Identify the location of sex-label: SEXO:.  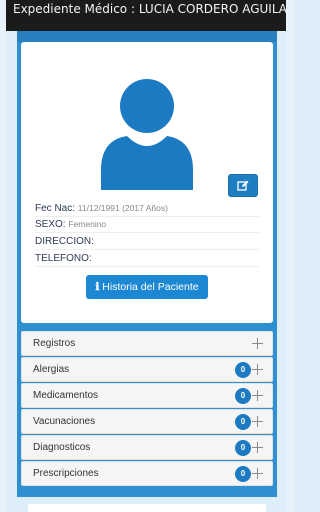
(50, 224).